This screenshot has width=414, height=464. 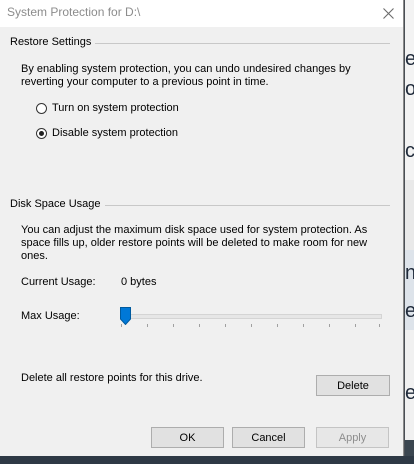 I want to click on current-usage-value: 0 bytes, so click(x=139, y=282).